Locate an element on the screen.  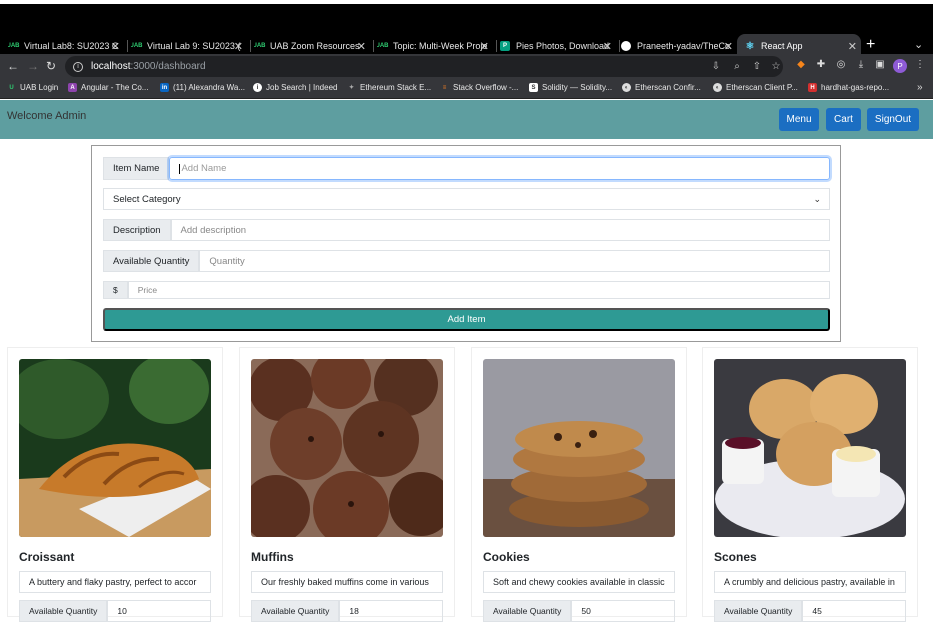
product-quantity: Available Quantity 50 is located at coordinates (579, 611).